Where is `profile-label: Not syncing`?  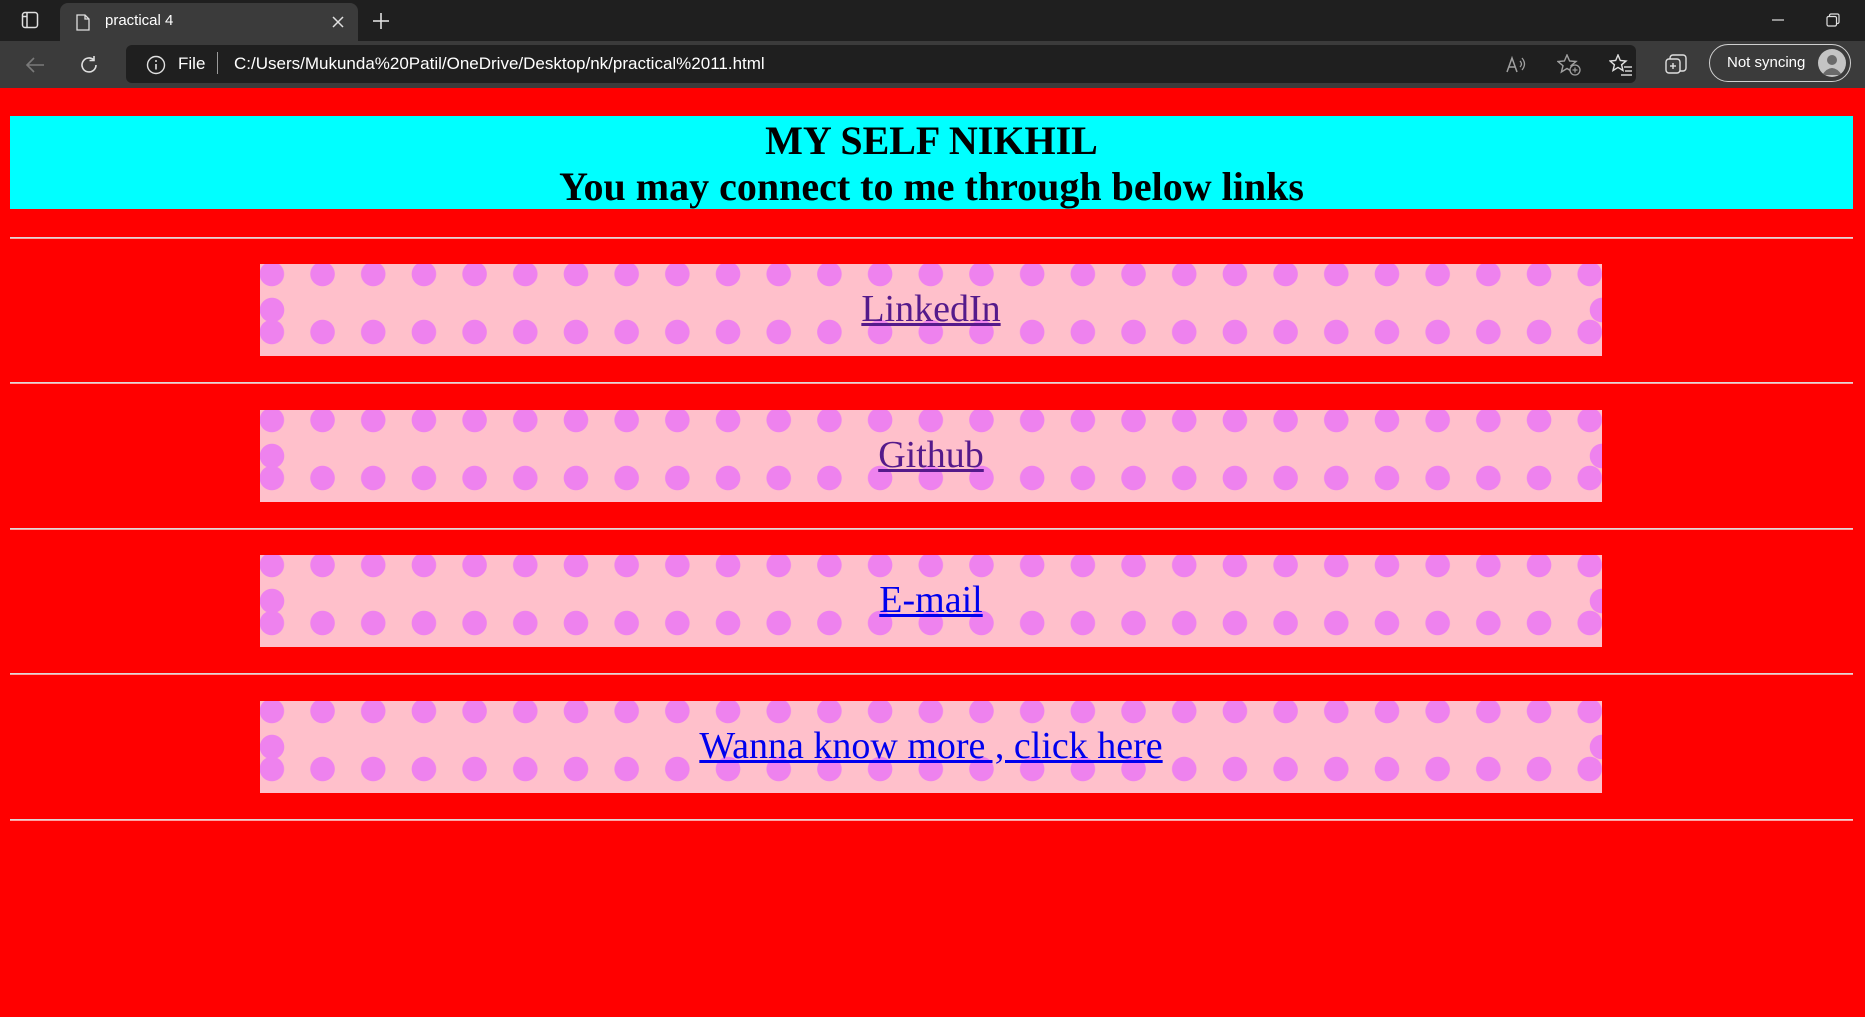 profile-label: Not syncing is located at coordinates (1766, 62).